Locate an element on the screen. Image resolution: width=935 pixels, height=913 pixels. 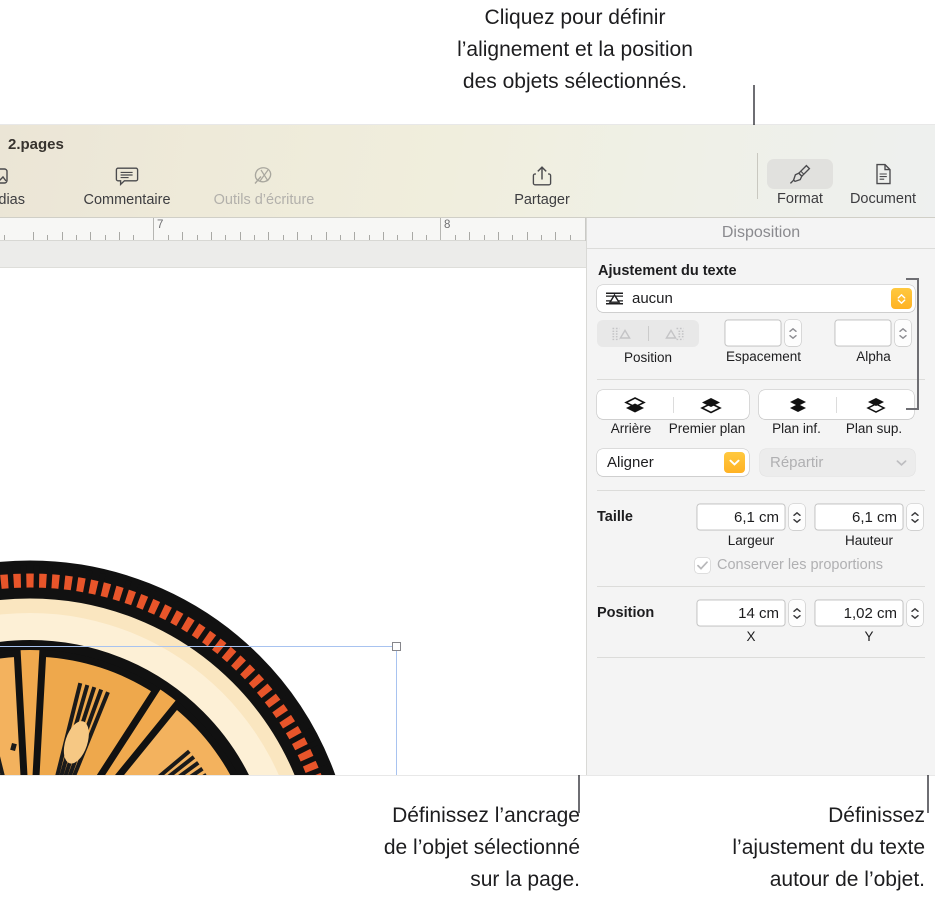
send-backward-icon is located at coordinates (797, 405).